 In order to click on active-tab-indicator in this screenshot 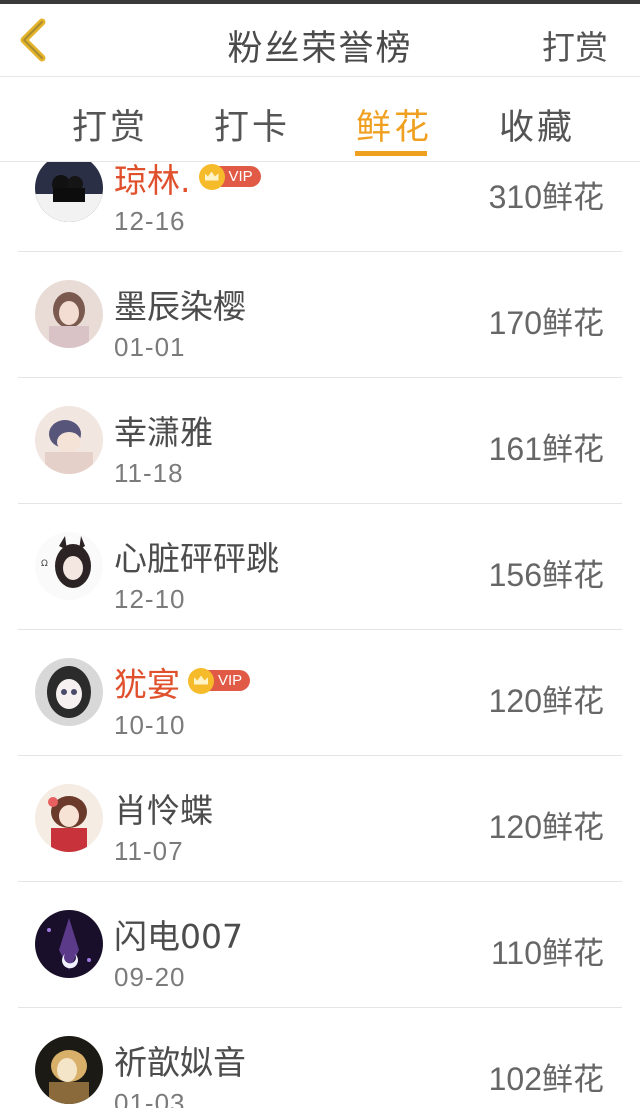, I will do `click(391, 153)`.